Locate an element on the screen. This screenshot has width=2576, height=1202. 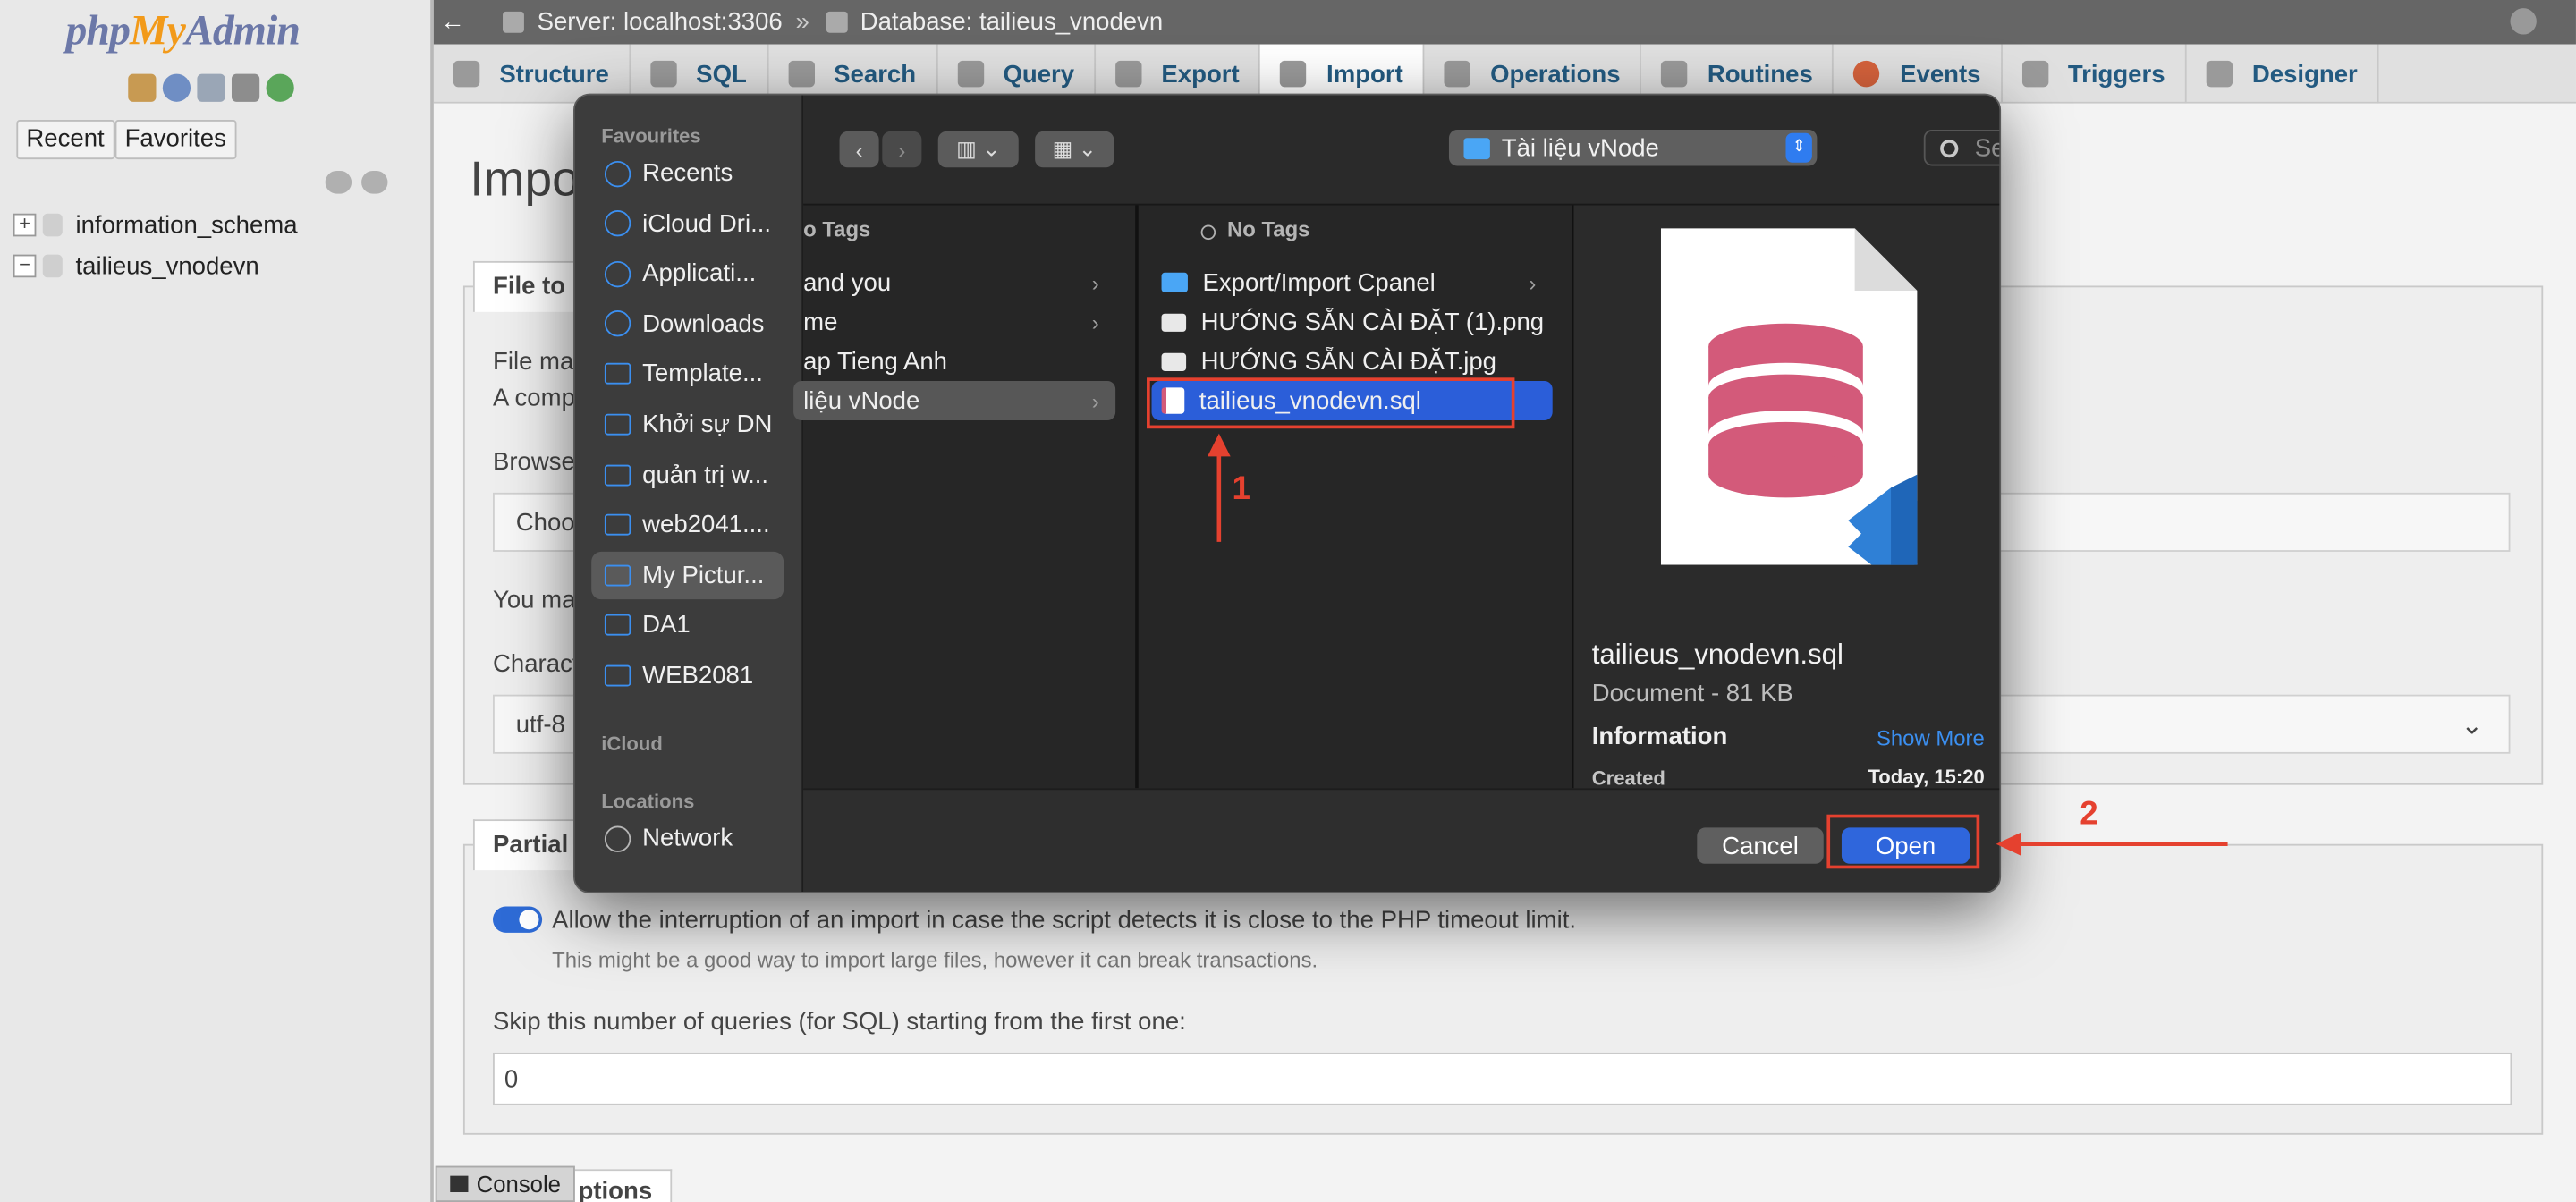
cloud-icon is located at coordinates (617, 223).